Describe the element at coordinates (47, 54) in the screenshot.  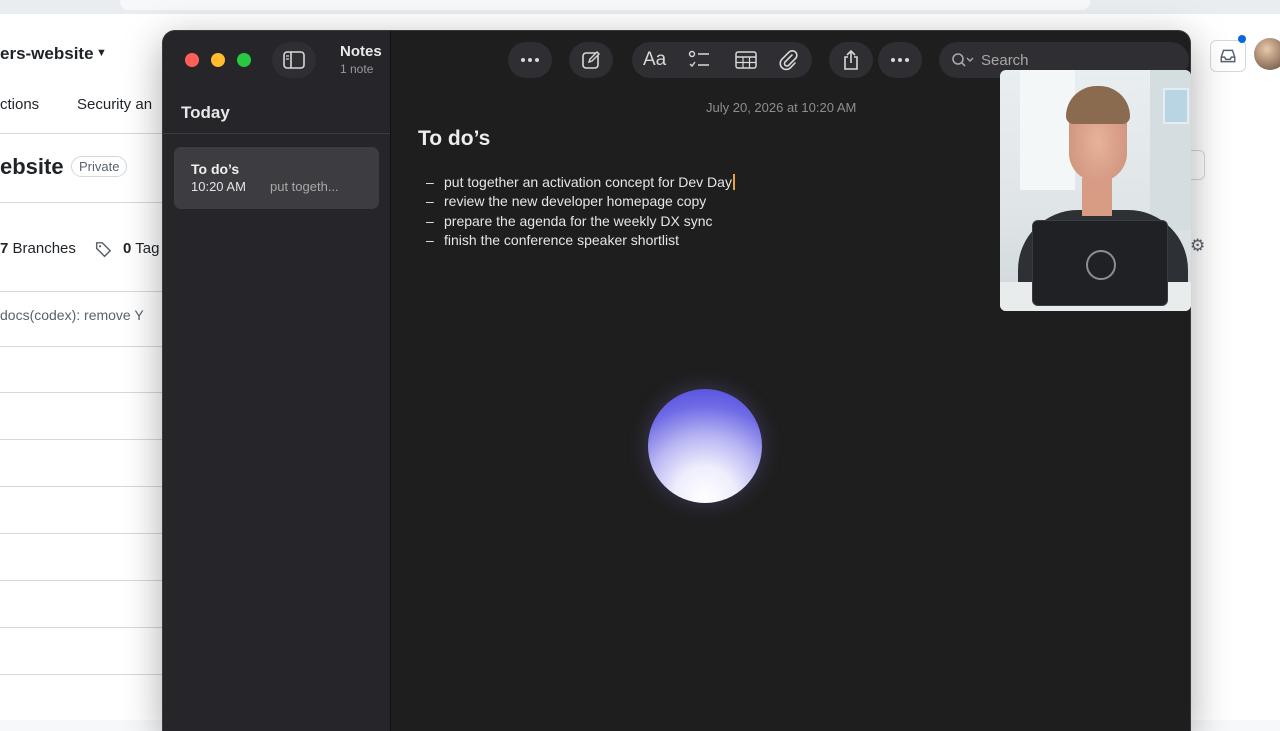
I see `repo-name: ers-website` at that location.